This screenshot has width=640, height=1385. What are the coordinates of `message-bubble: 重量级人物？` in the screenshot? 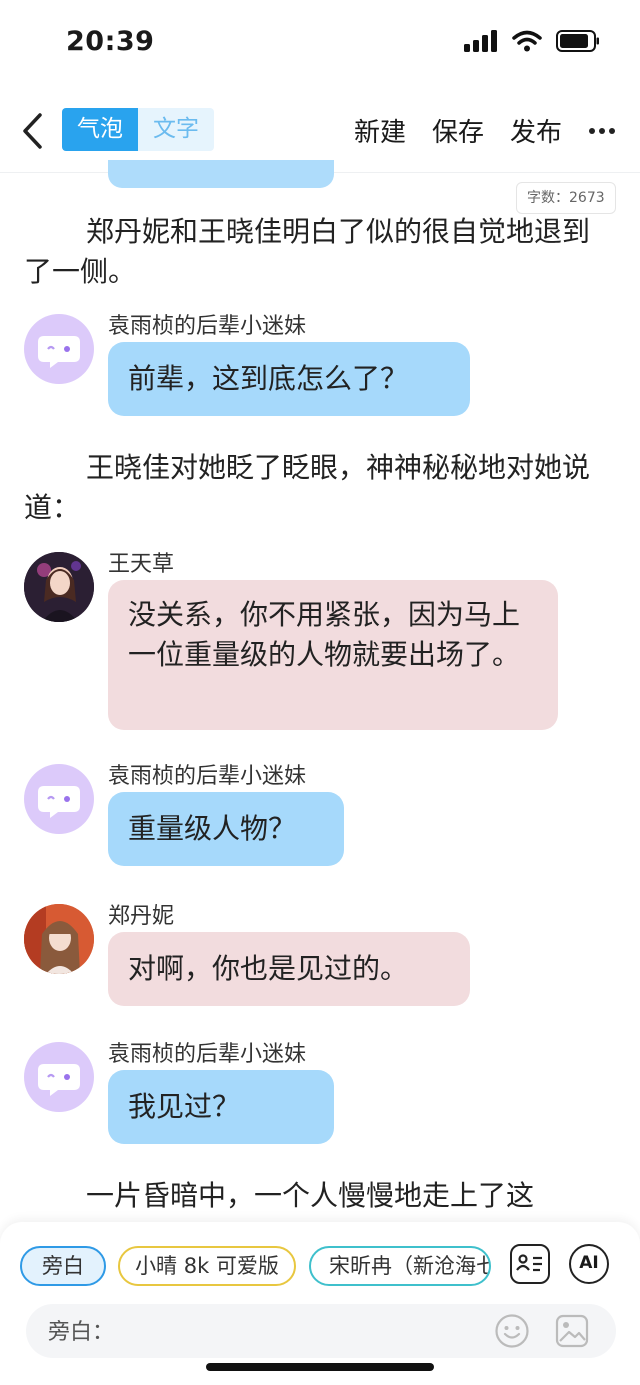 It's located at (226, 829).